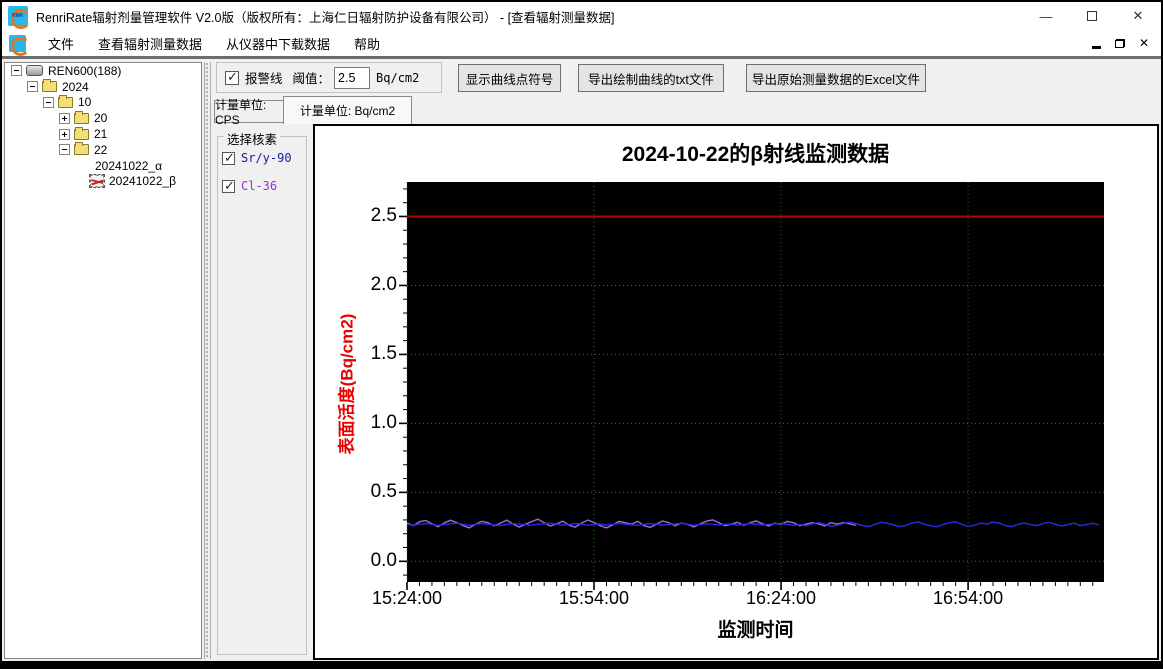 The height and width of the screenshot is (669, 1163). Describe the element at coordinates (61, 43) in the screenshot. I see `menu-file: 文件` at that location.